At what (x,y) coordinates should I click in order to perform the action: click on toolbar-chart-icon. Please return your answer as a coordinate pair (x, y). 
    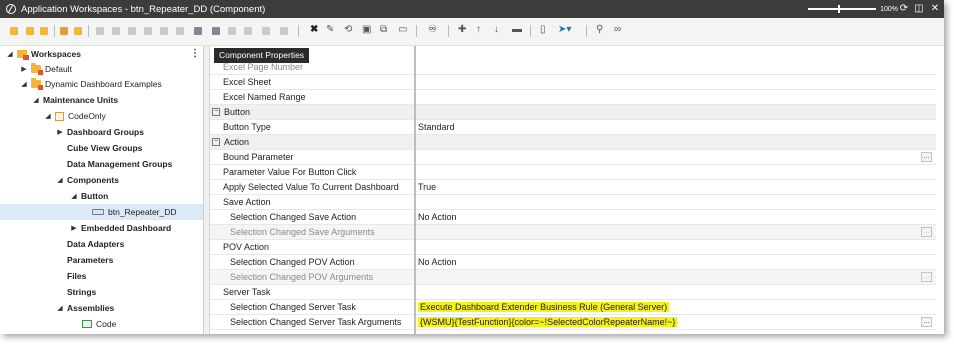
    Looking at the image, I should click on (100, 31).